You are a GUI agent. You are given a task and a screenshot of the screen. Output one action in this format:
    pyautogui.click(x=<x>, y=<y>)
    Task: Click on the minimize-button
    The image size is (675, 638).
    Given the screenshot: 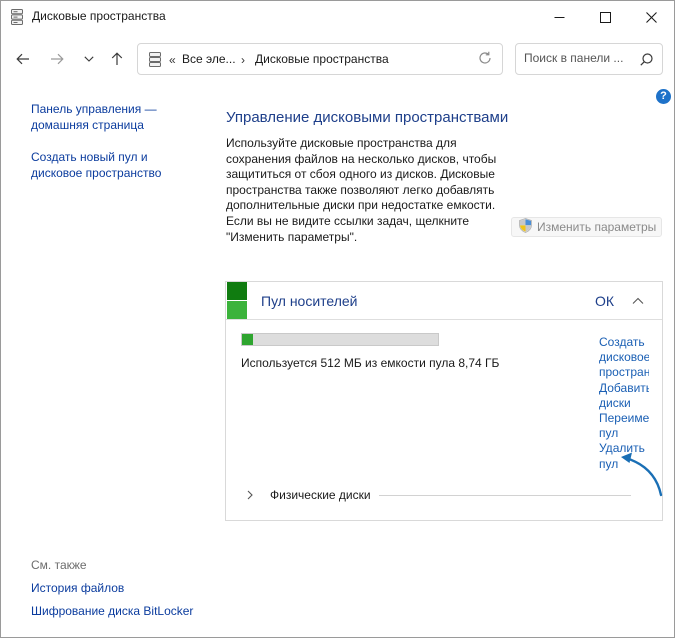 What is the action you would take?
    pyautogui.click(x=559, y=17)
    